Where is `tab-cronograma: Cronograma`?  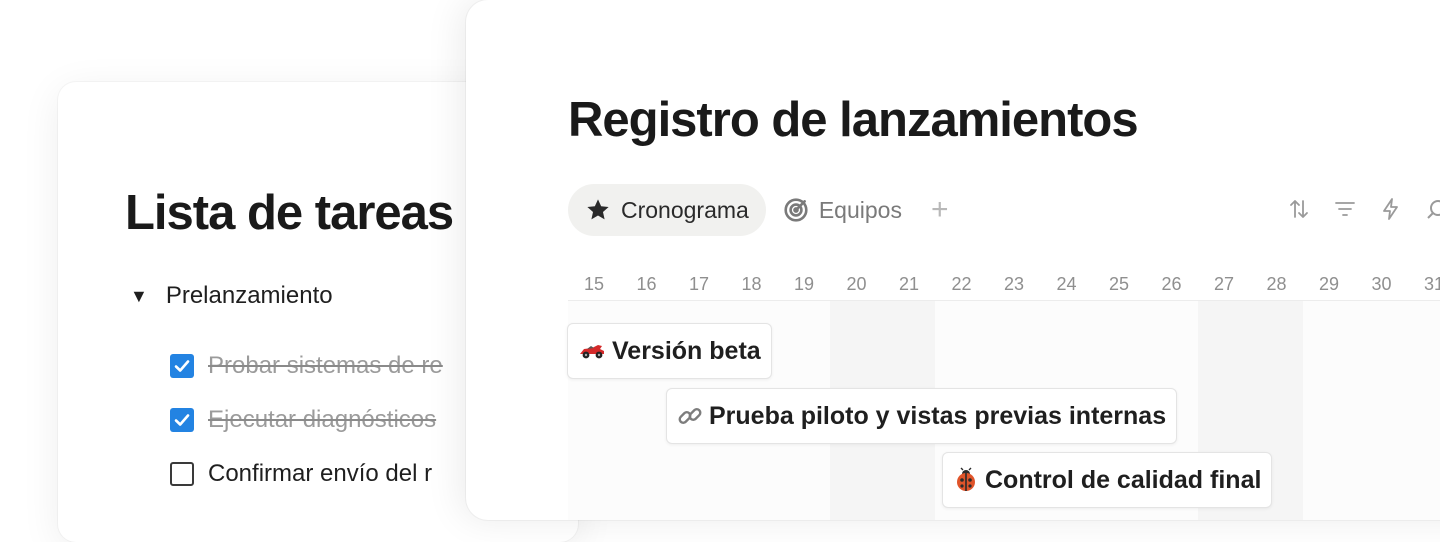
tab-cronograma: Cronograma is located at coordinates (667, 210).